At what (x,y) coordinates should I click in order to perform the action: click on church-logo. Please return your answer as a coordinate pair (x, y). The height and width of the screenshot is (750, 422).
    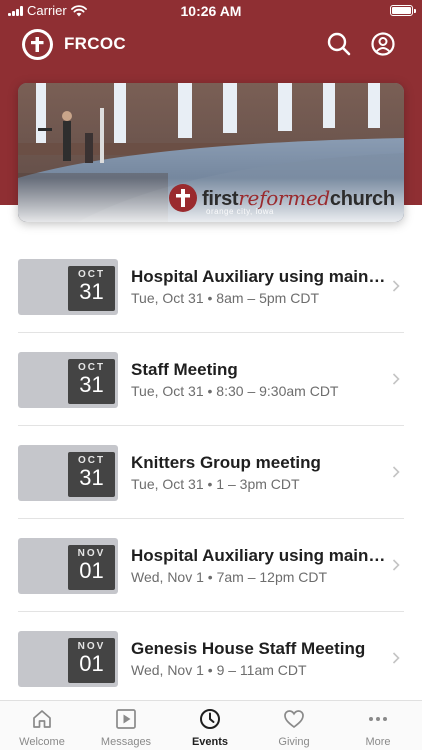
    Looking at the image, I should click on (37, 44).